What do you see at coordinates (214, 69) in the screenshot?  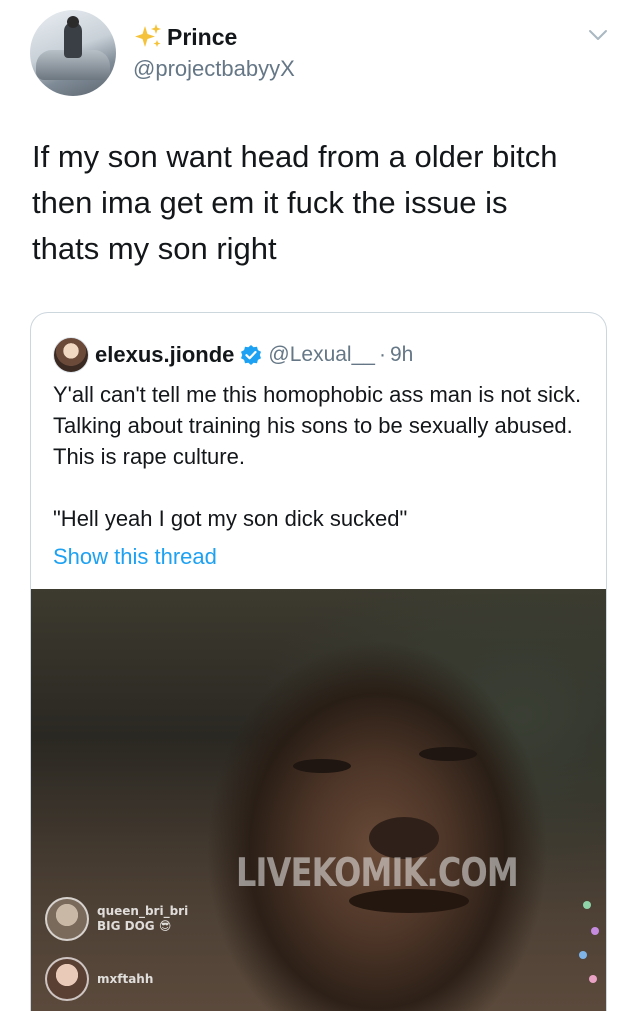 I see `author-handle: @projectbabyyX` at bounding box center [214, 69].